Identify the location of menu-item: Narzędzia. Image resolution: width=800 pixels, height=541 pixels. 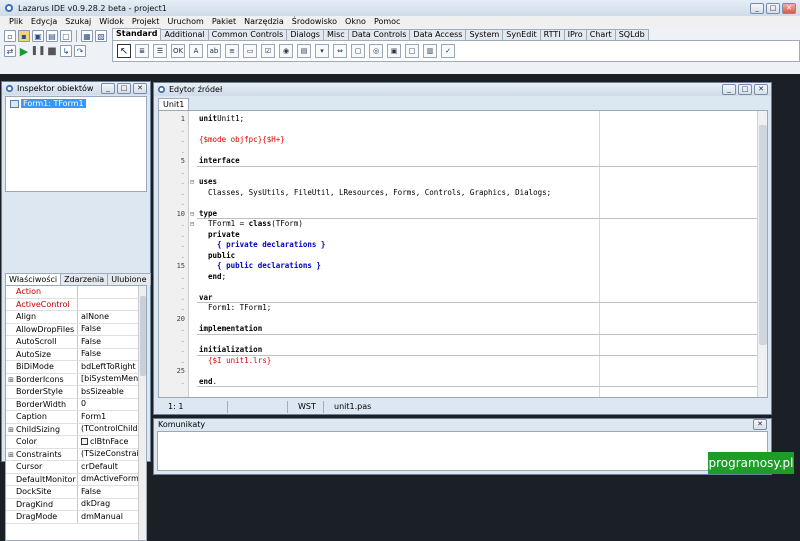
(264, 22).